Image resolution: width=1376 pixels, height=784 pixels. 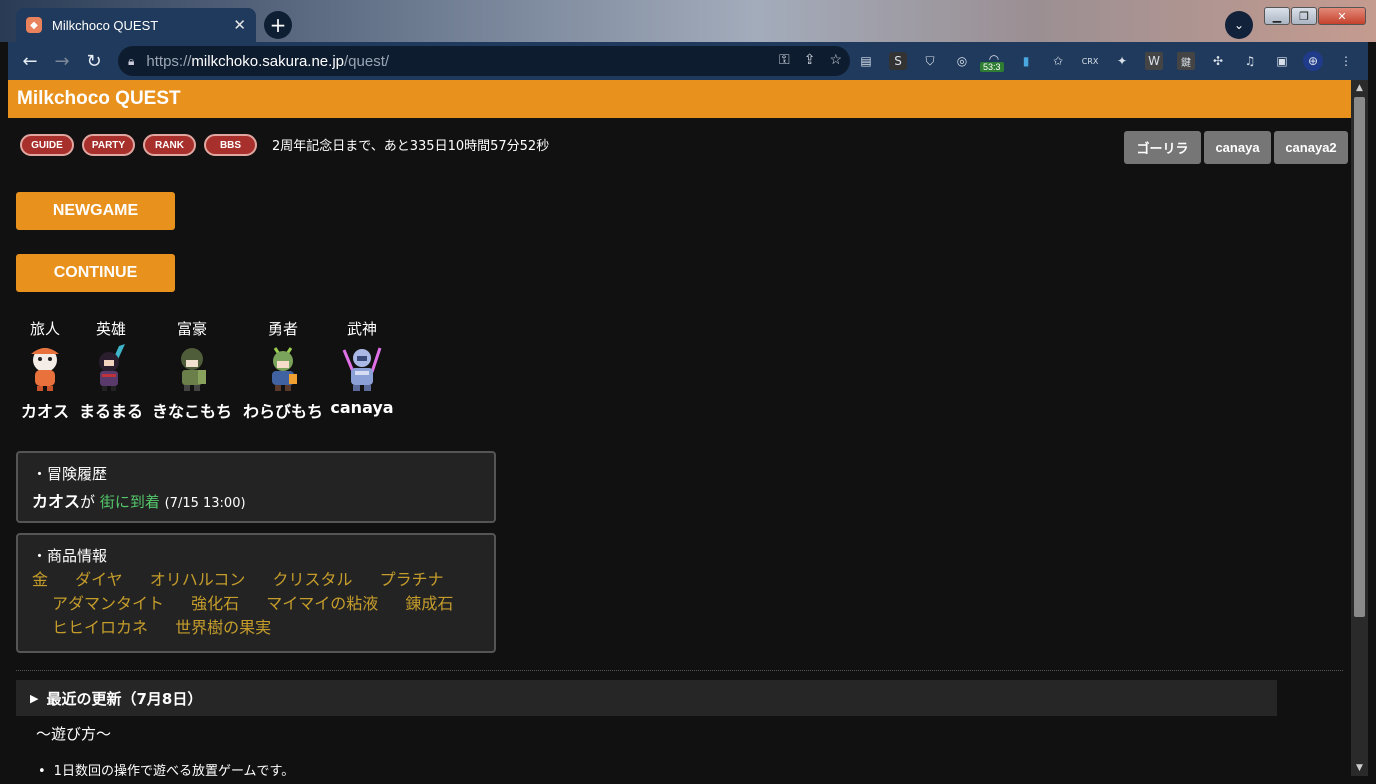 I want to click on scroll-up-arrow-icon: ▲, so click(x=1359, y=88).